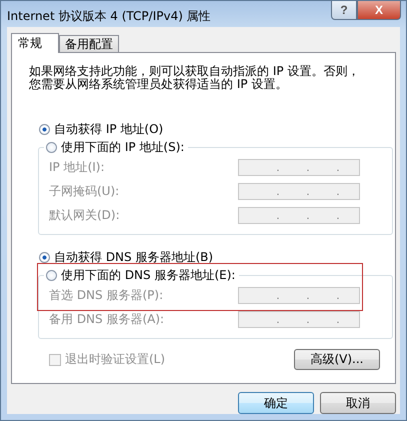  What do you see at coordinates (122, 147) in the screenshot?
I see `radio-label: 使用下面的 IP 地址(S):` at bounding box center [122, 147].